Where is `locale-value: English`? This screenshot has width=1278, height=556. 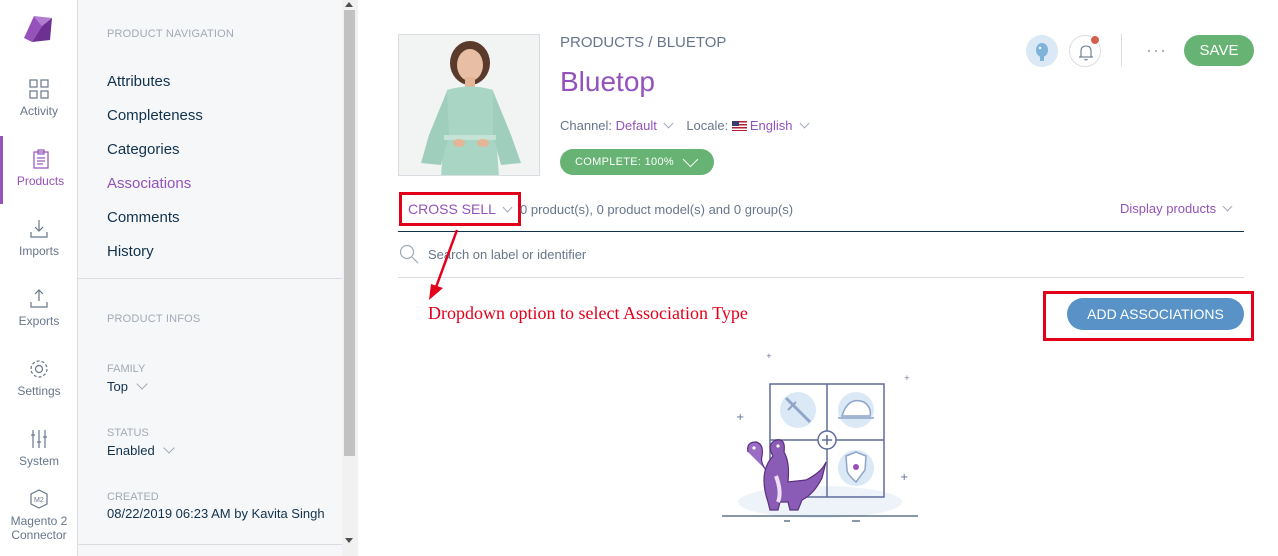
locale-value: English is located at coordinates (771, 125).